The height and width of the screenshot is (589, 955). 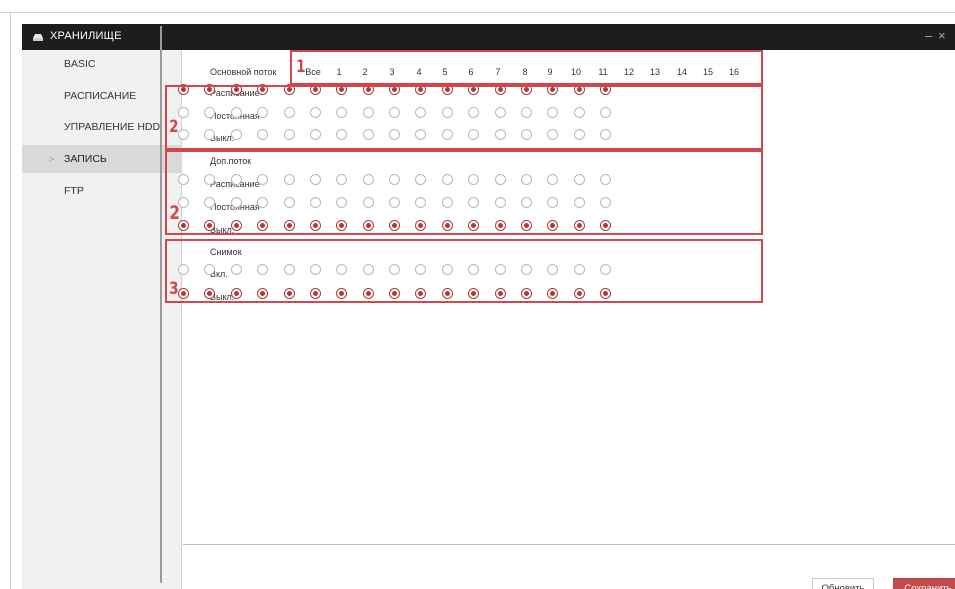 I want to click on sidebar-item-hdd-management: УПРАВЛЕНИЕ HDD, so click(x=102, y=127).